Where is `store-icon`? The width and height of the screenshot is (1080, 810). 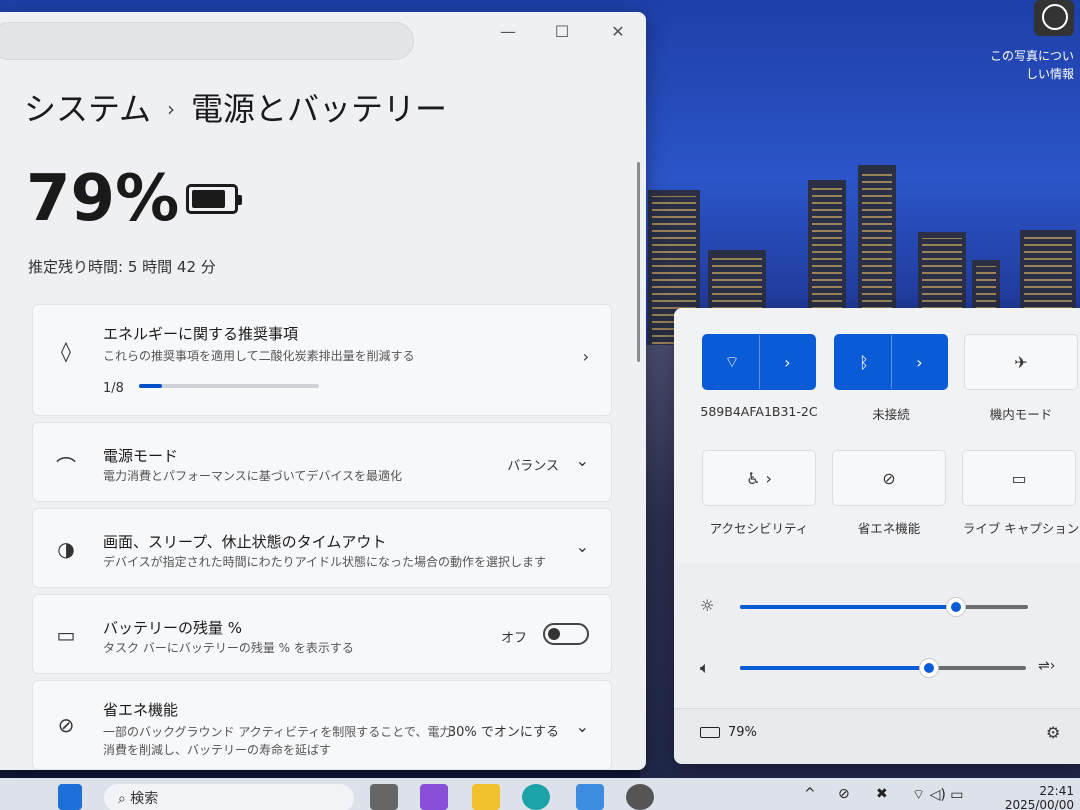
store-icon is located at coordinates (590, 797).